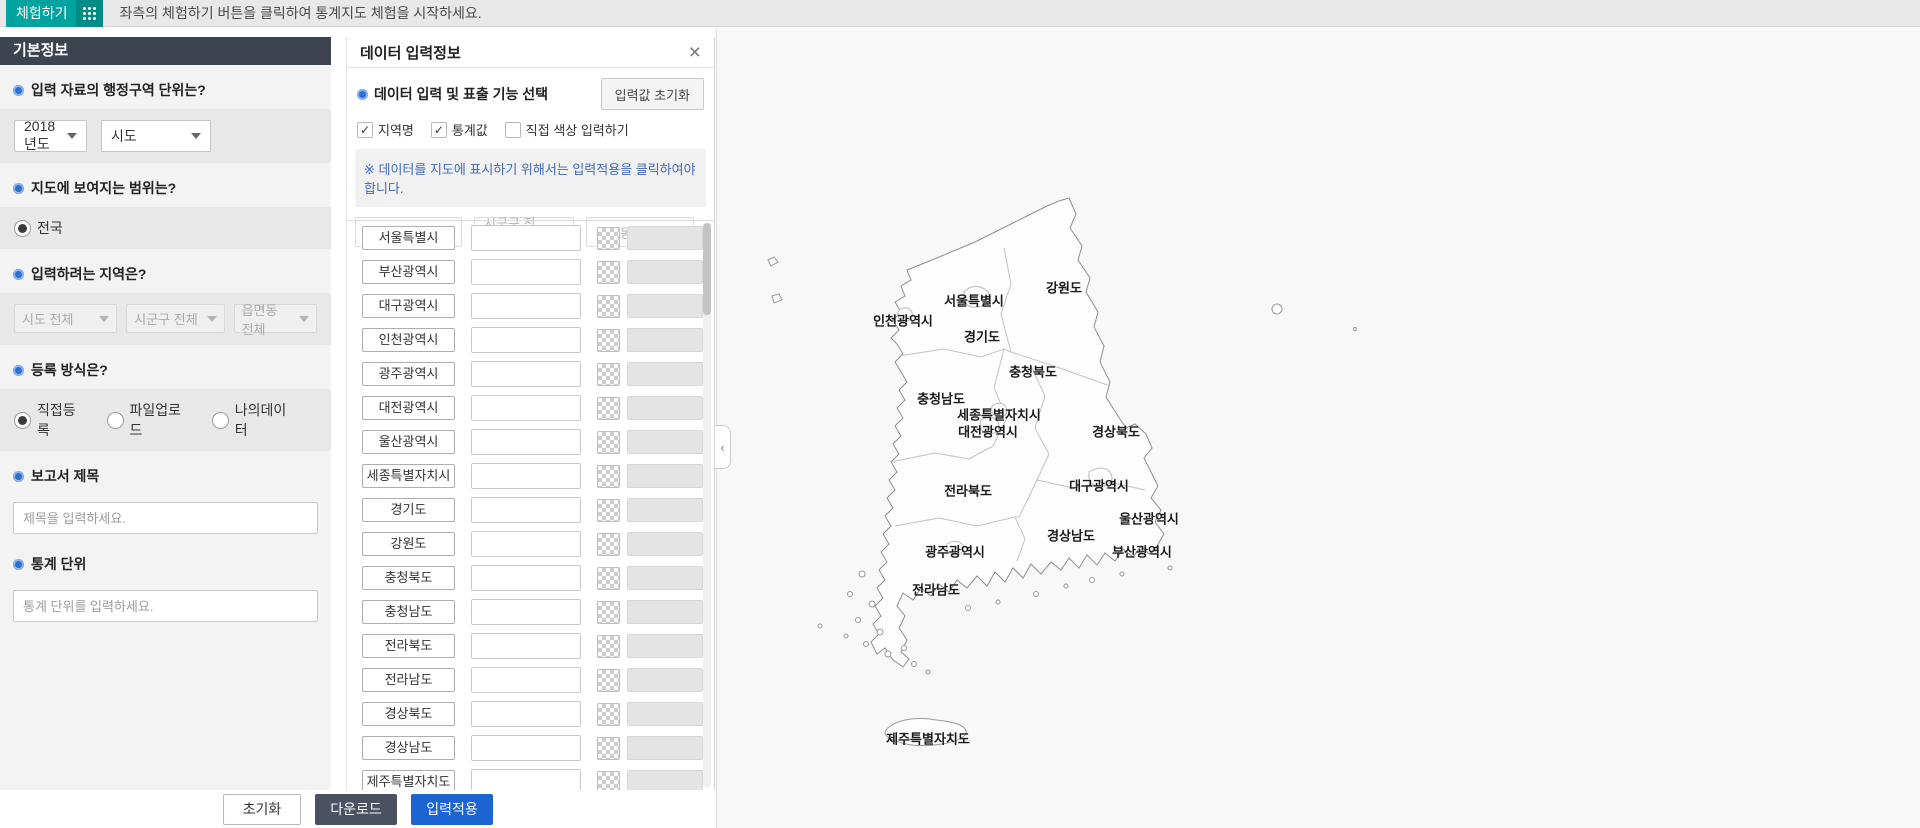 The height and width of the screenshot is (828, 1920). I want to click on radio-option: 파일업로드, so click(149, 420).